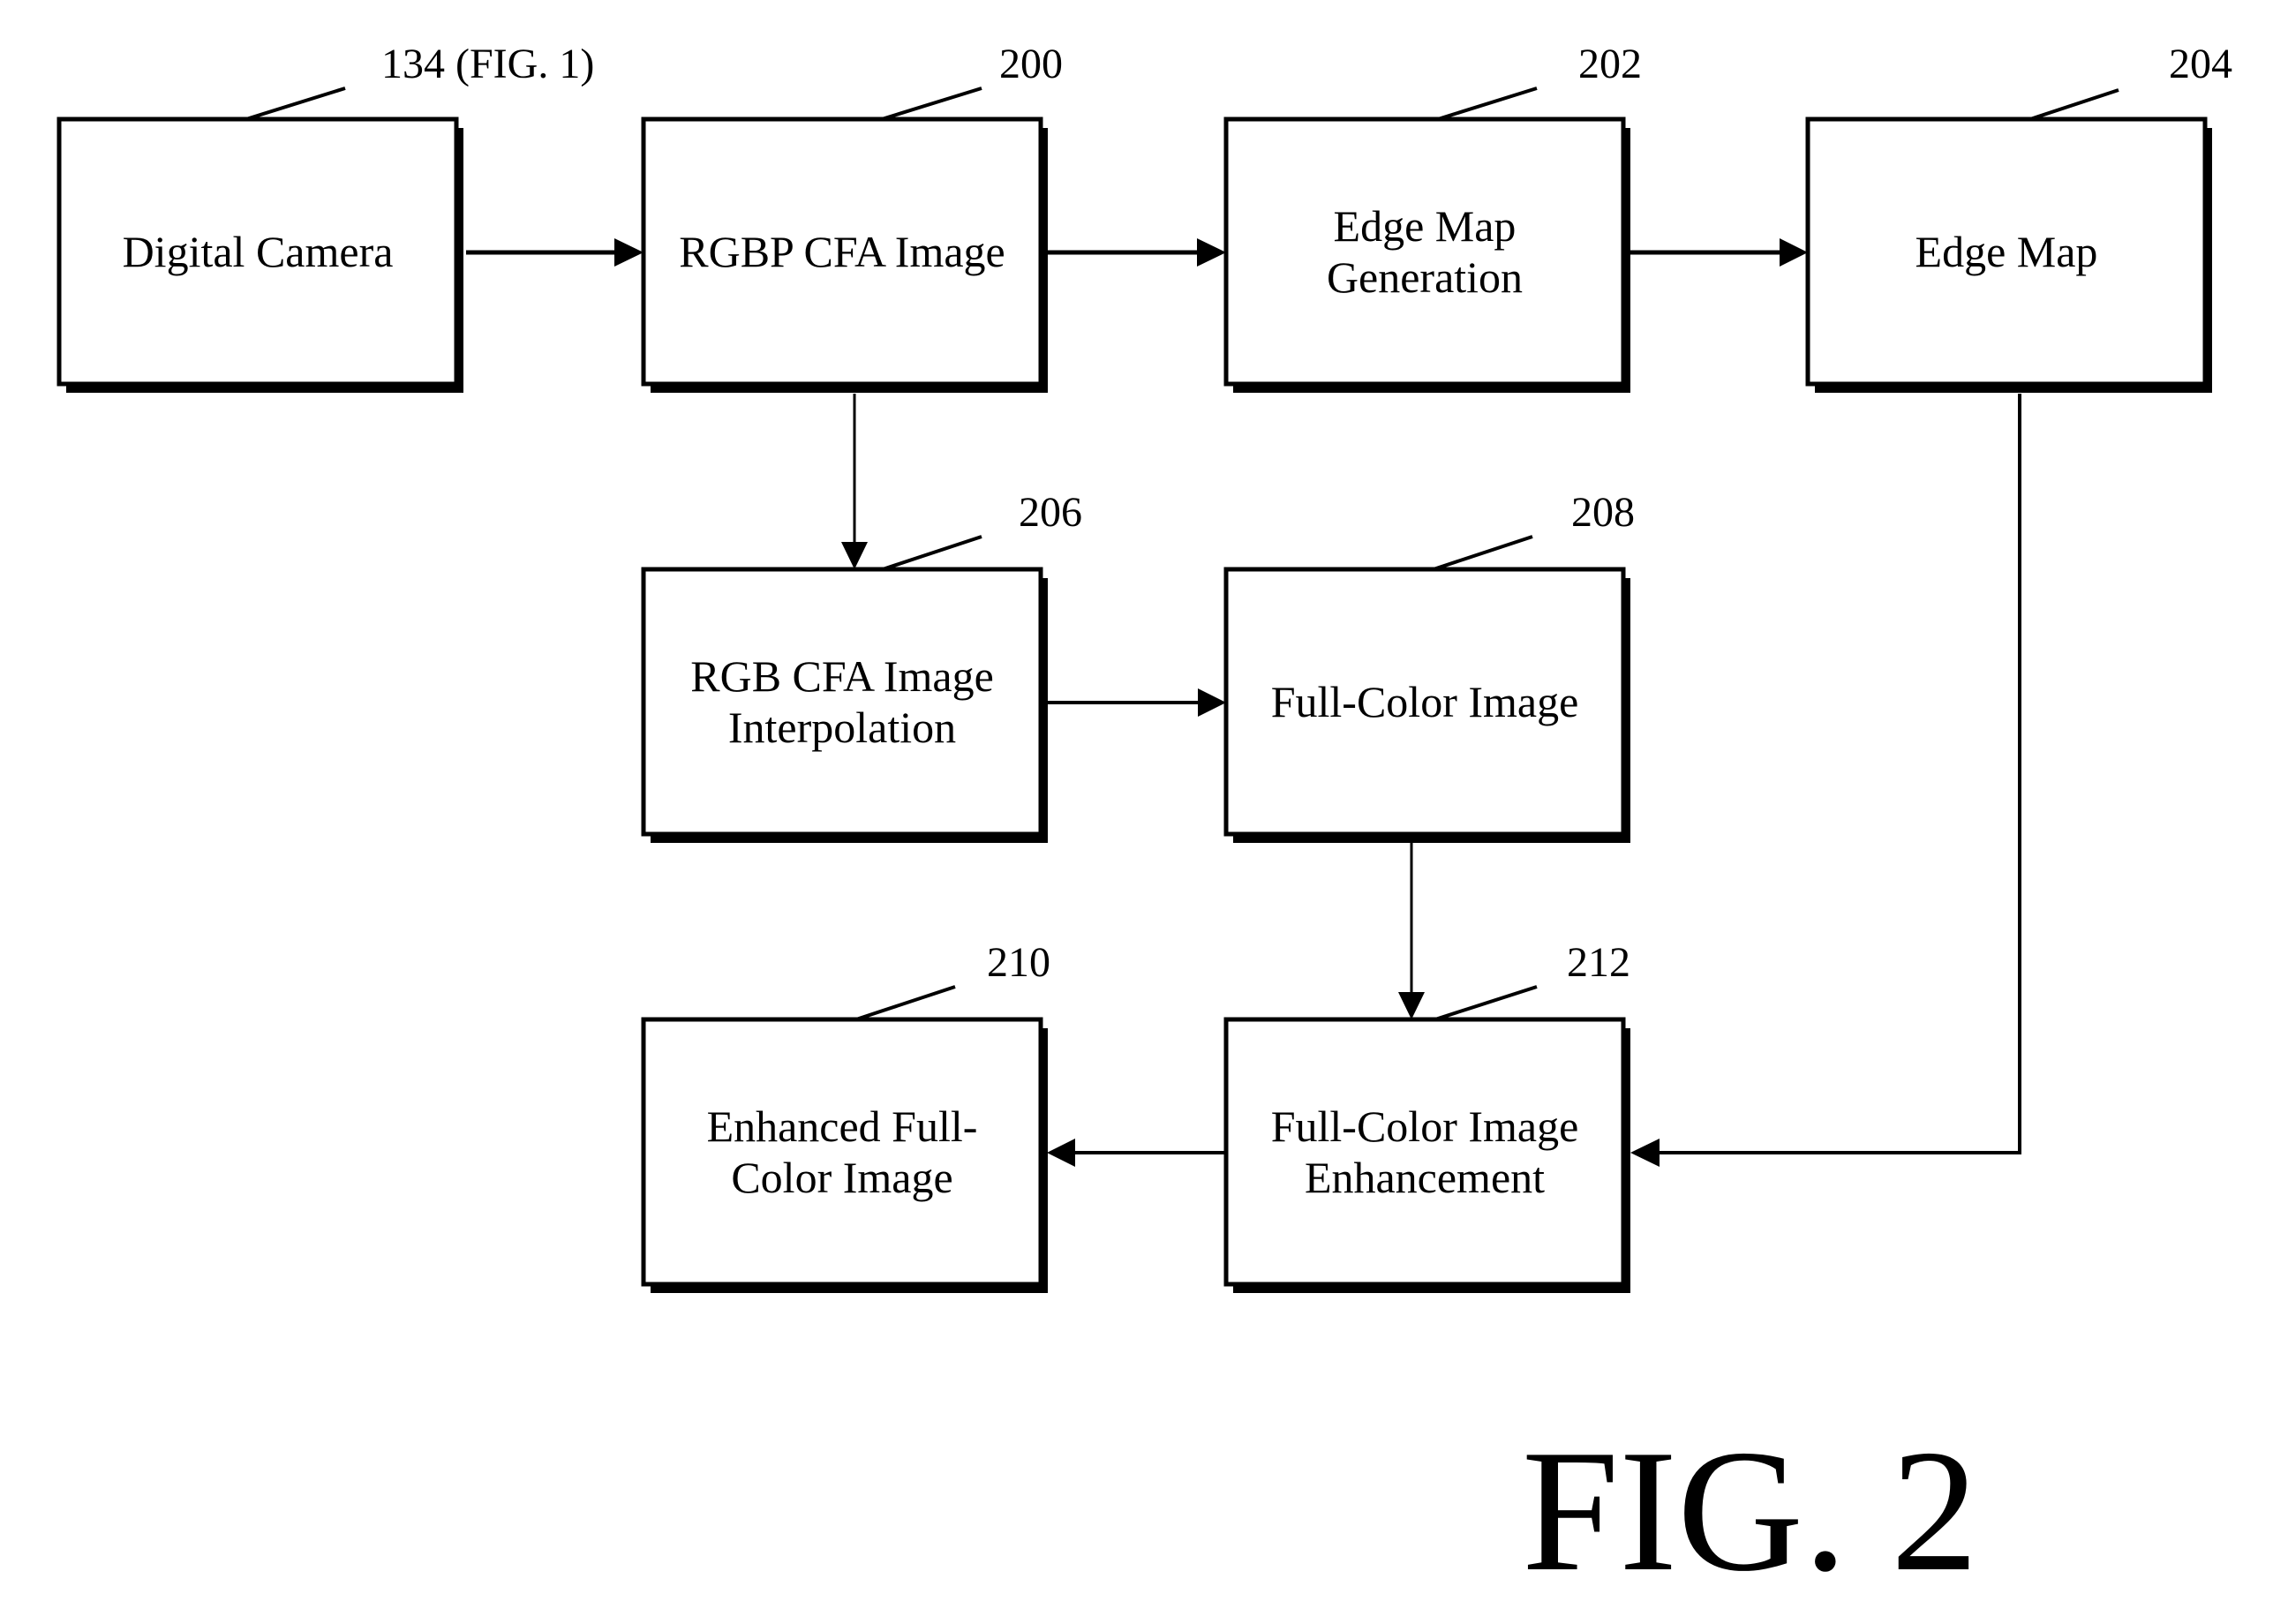 This screenshot has width=2273, height=1624. I want to click on reference-numeral: 200, so click(1031, 64).